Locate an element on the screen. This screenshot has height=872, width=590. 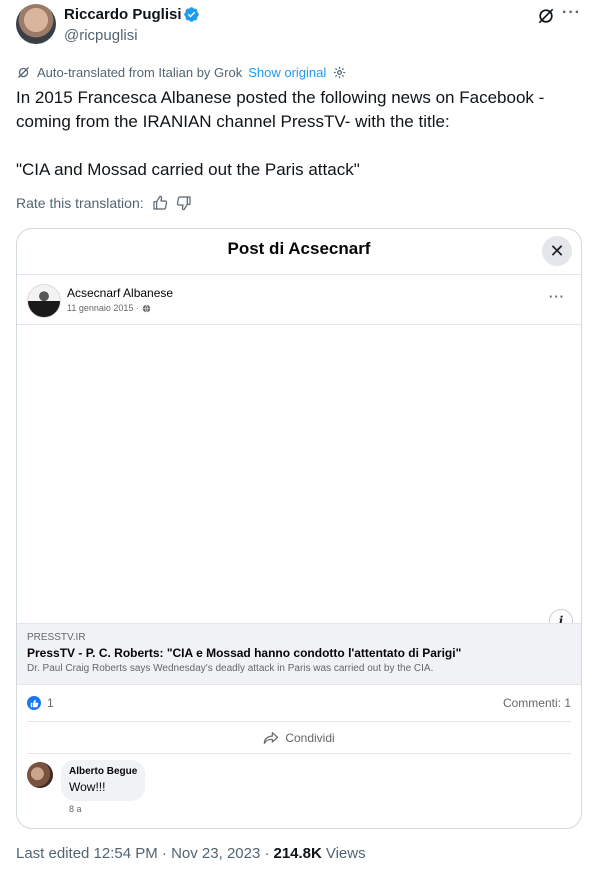
more-options-icon: ··· is located at coordinates (571, 13).